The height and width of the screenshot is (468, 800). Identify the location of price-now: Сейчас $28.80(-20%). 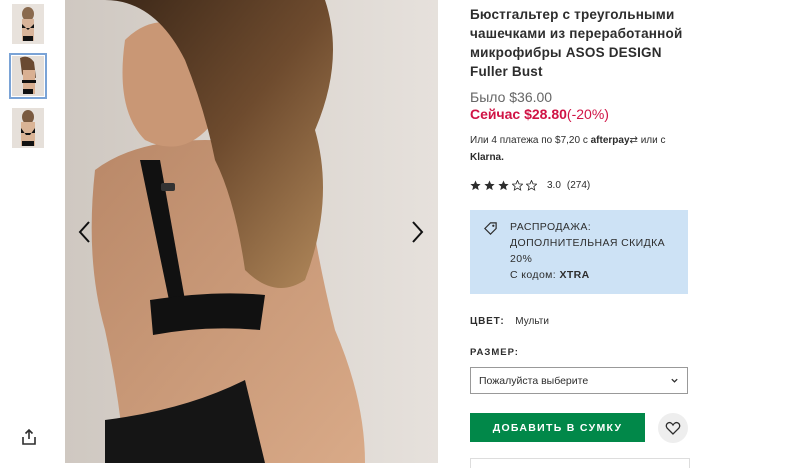
(539, 114).